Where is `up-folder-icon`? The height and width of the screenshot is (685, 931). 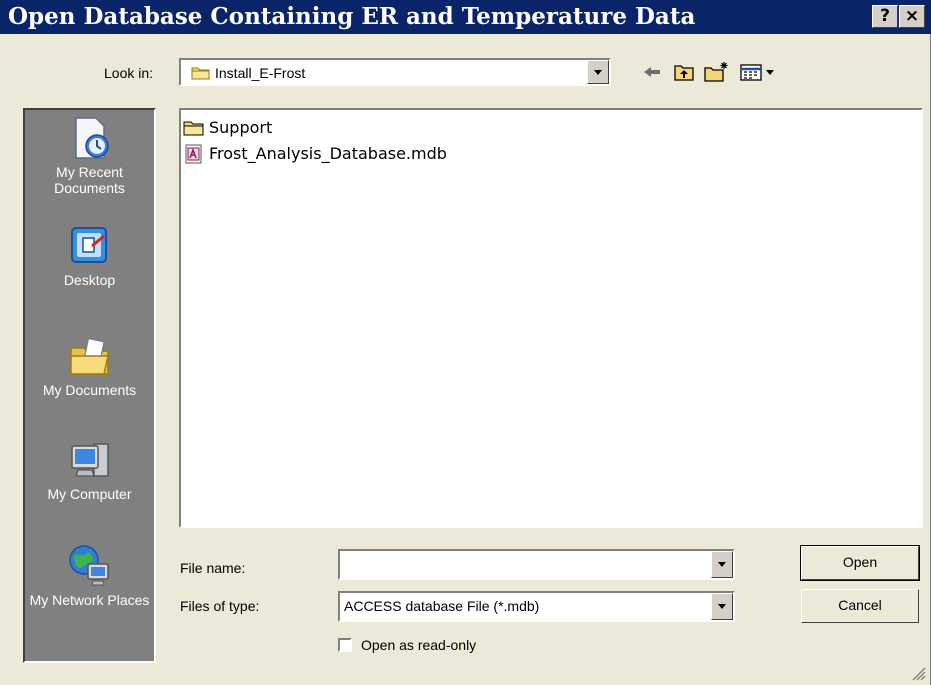
up-folder-icon is located at coordinates (684, 72).